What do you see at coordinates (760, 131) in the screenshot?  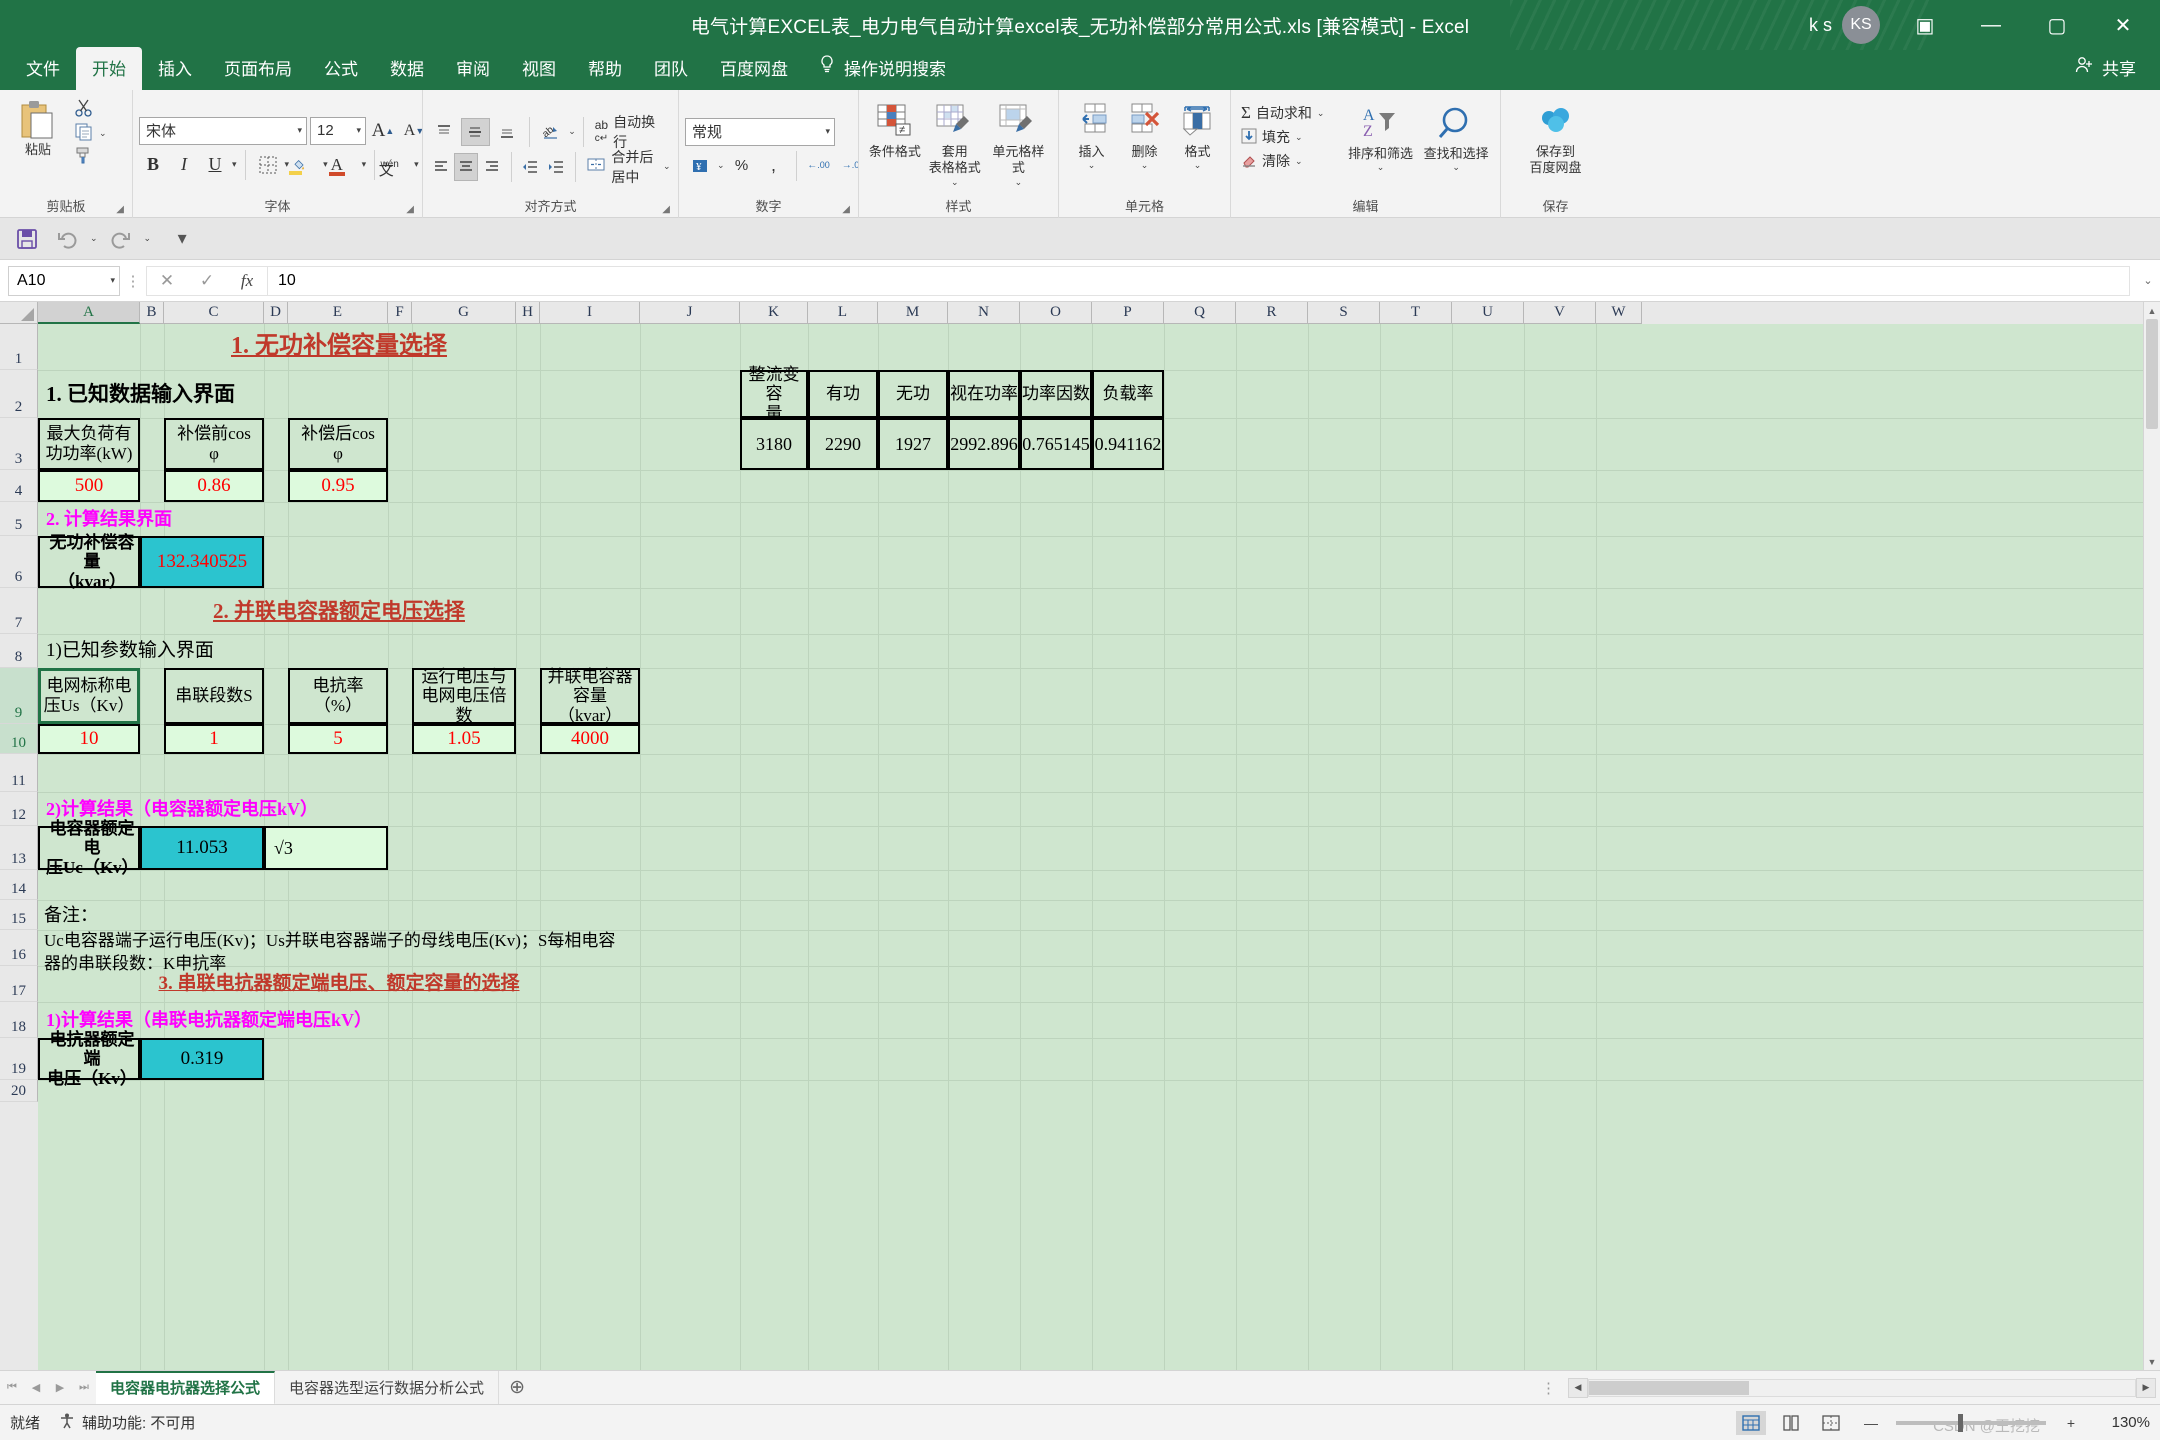 I see `number-format-select: 常规 ▾` at bounding box center [760, 131].